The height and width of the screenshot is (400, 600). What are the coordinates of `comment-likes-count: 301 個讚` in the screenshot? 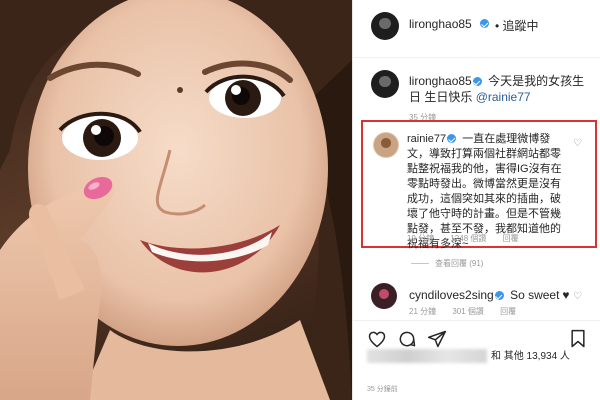 It's located at (468, 311).